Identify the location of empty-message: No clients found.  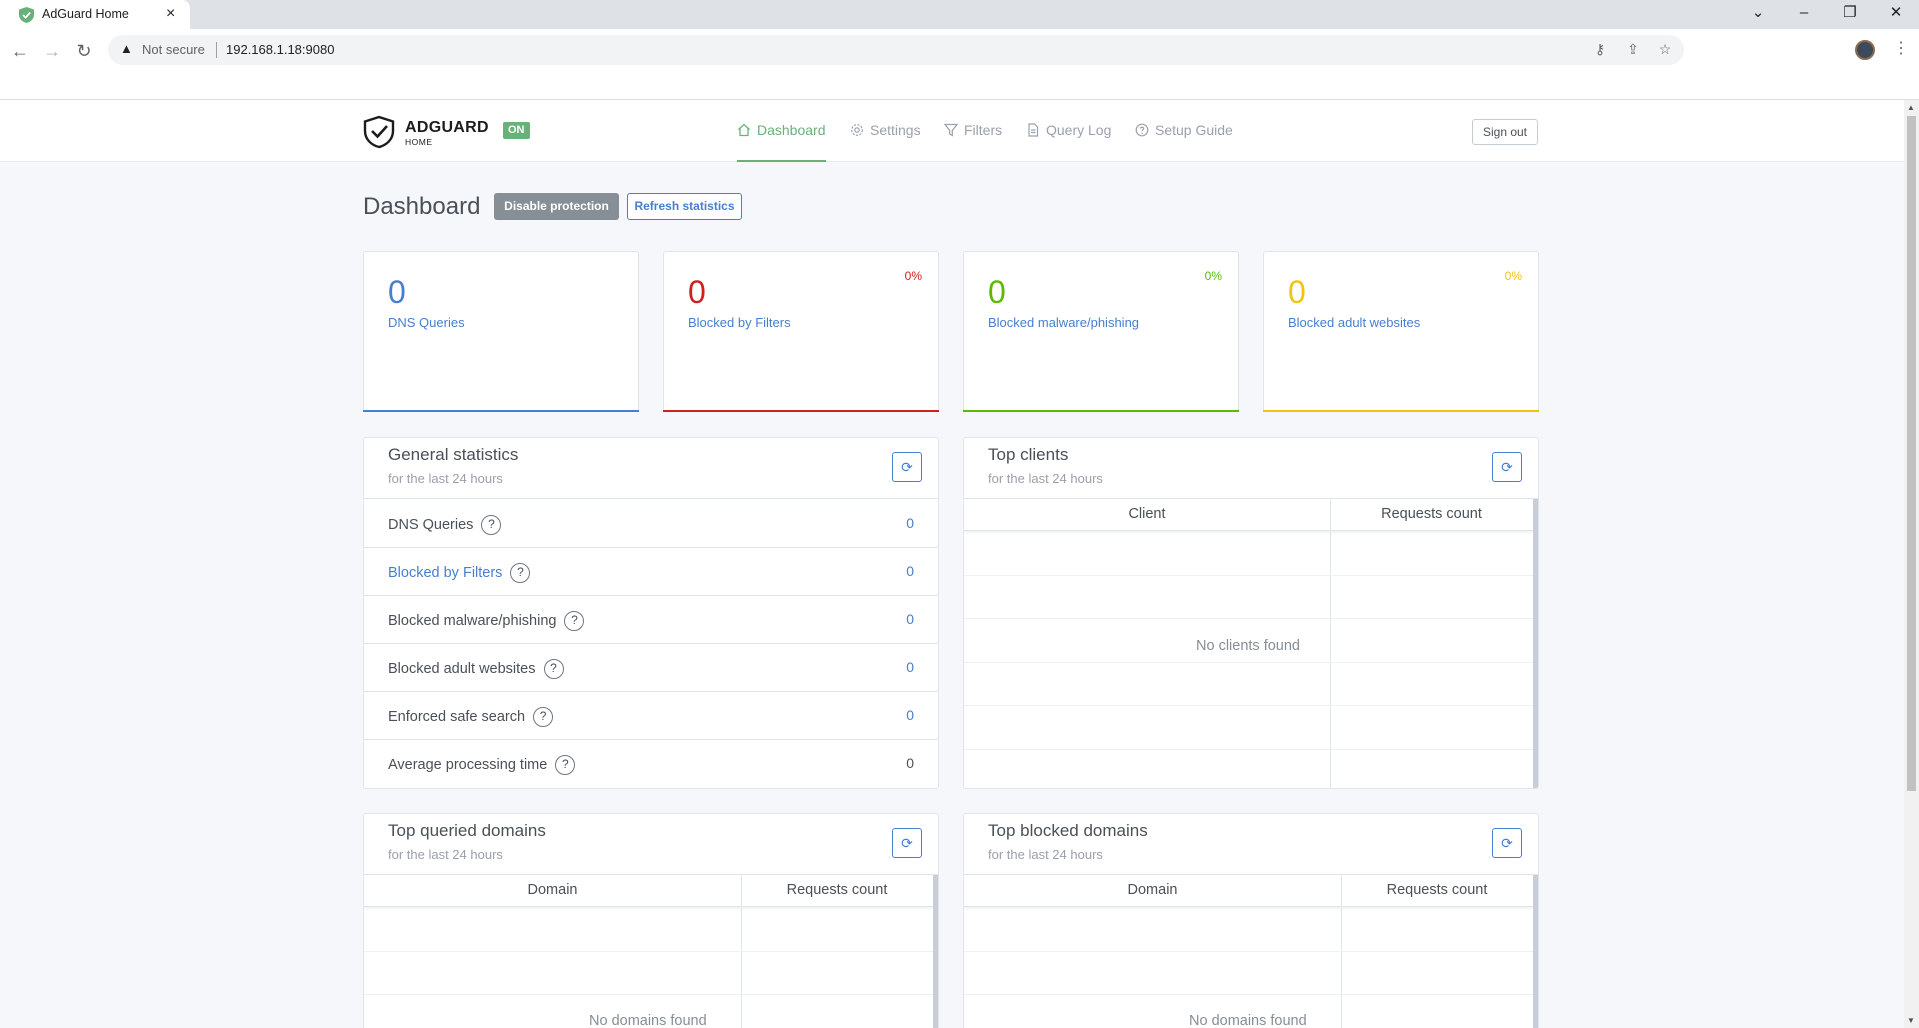
(1248, 646).